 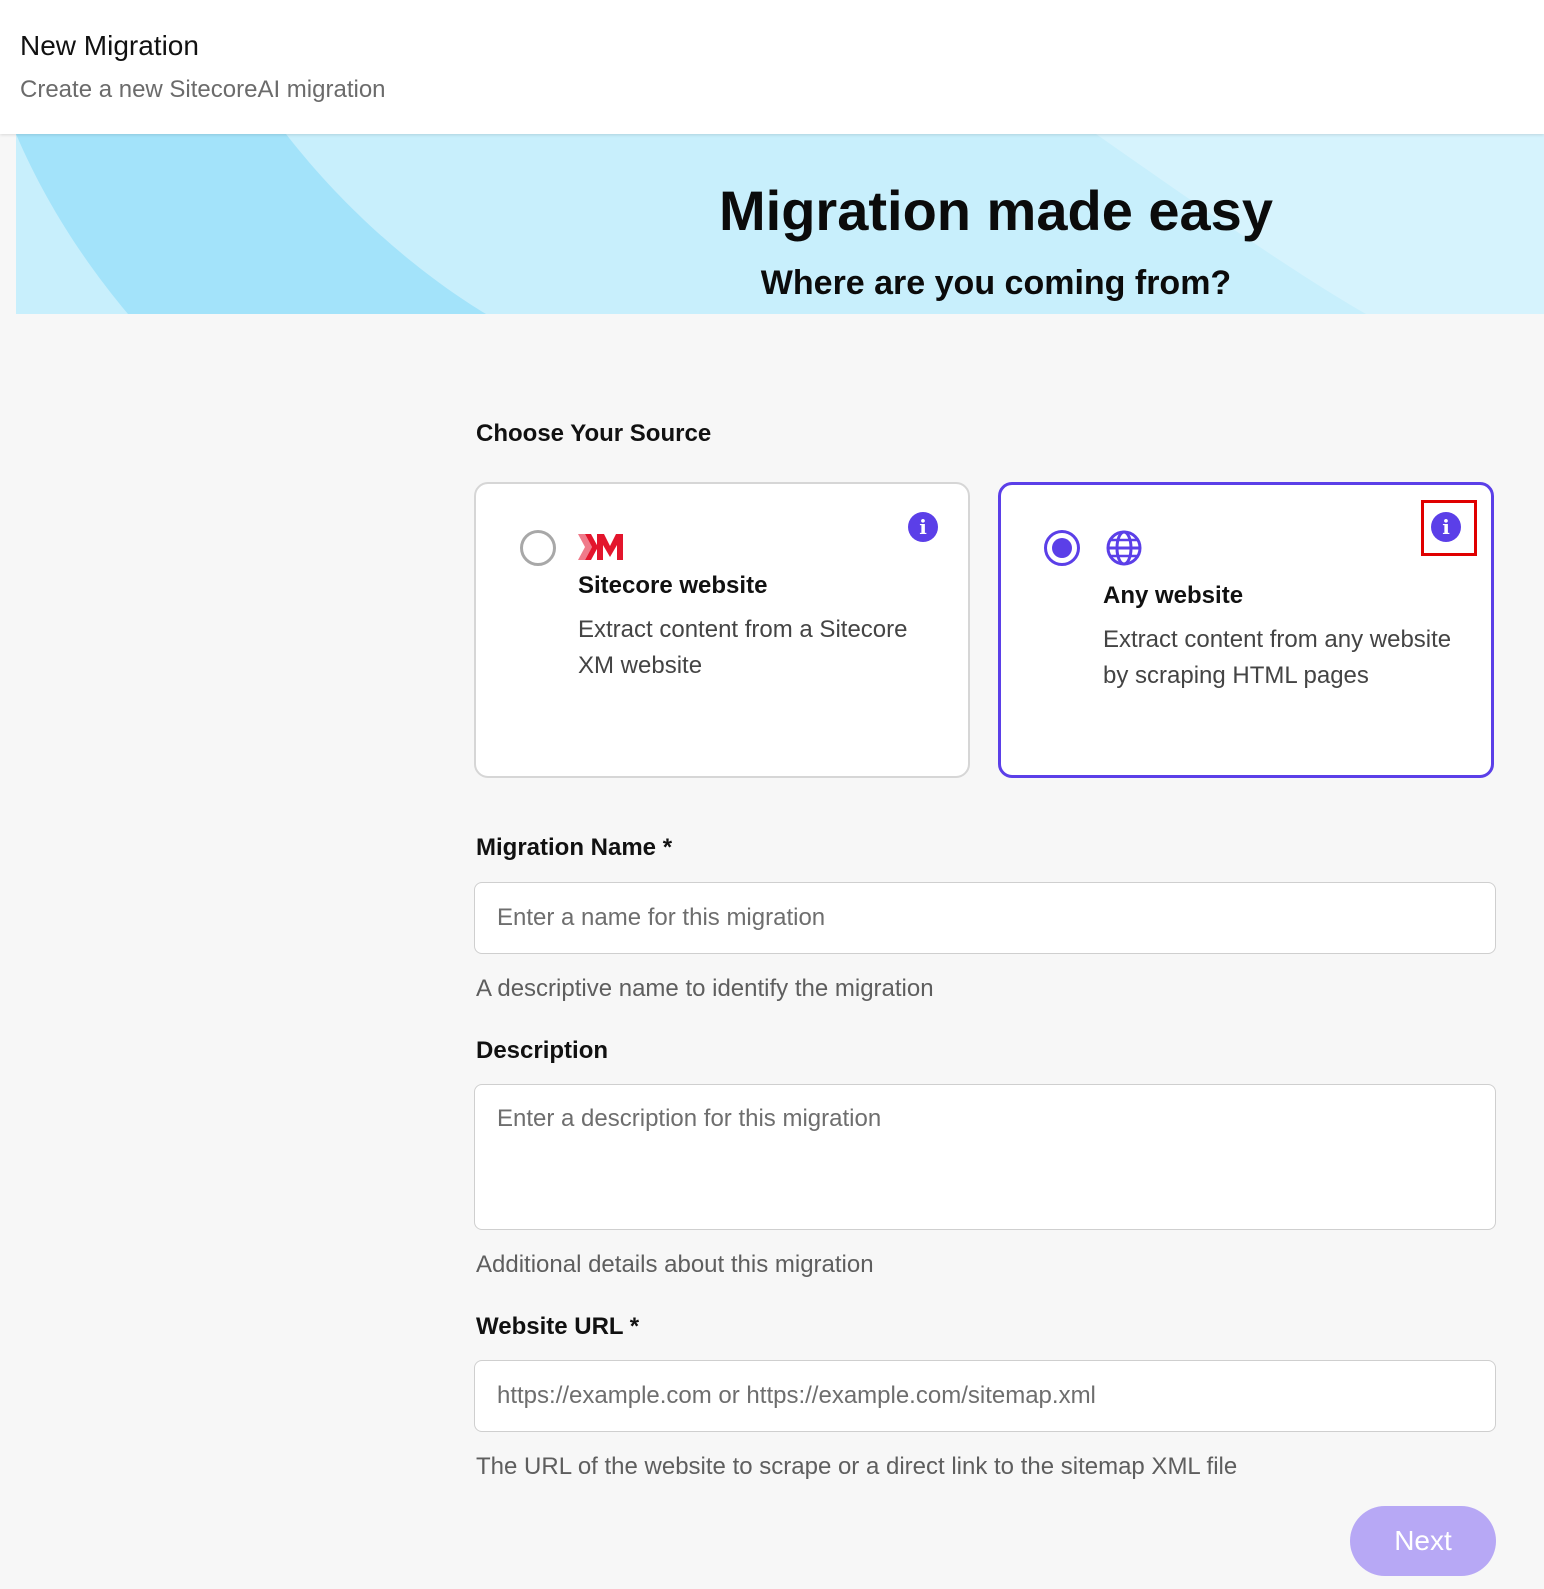 I want to click on page-subtitle: Create a new SitecoreAI migration, so click(x=203, y=89).